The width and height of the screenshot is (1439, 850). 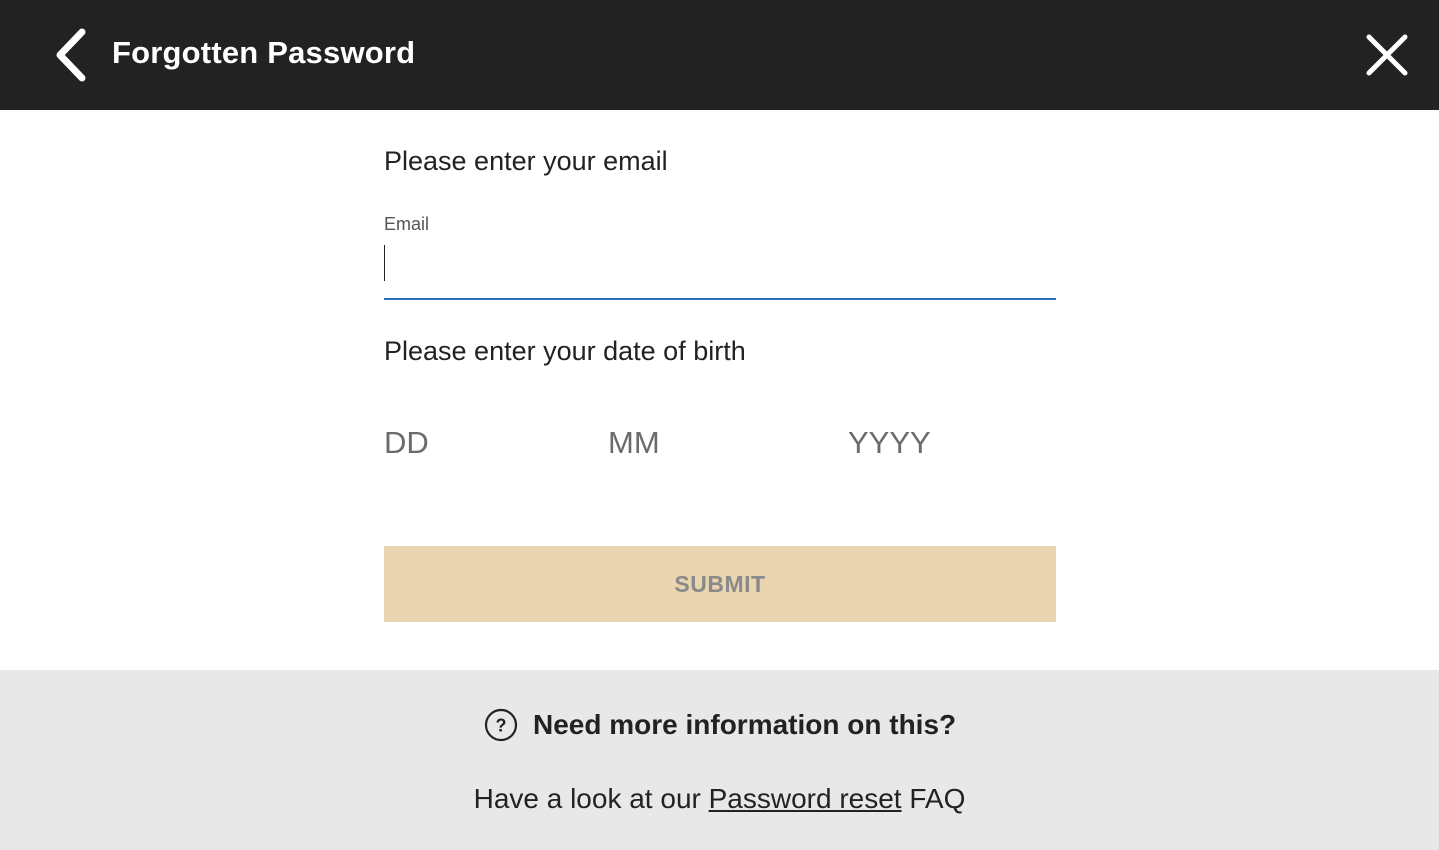 I want to click on submit-button: SUBMIT, so click(x=720, y=584).